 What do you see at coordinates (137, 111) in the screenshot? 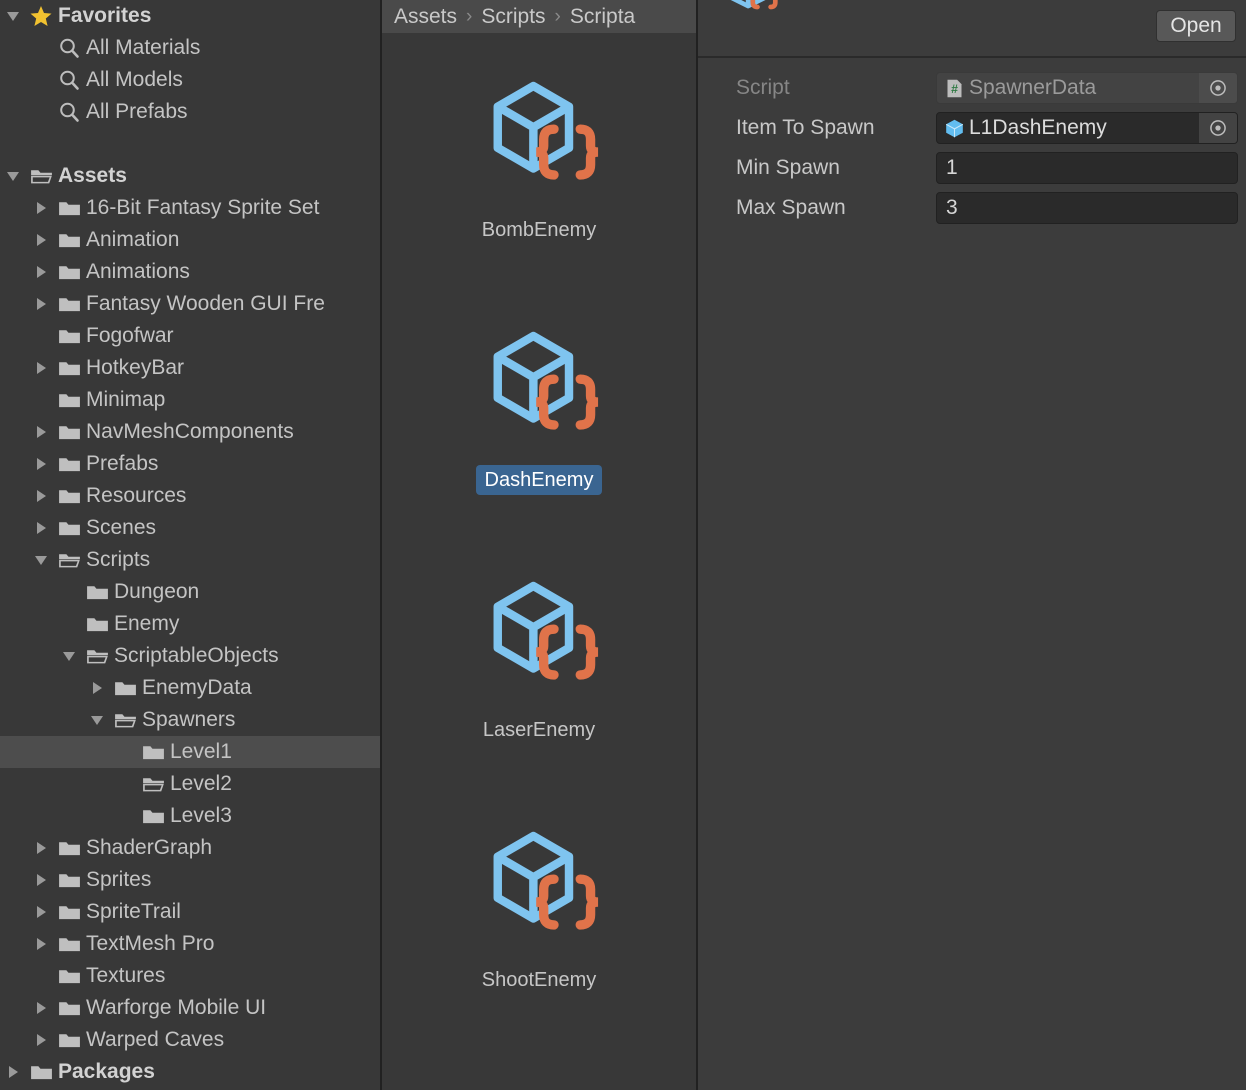
I see `tree-item-label: All Prefabs` at bounding box center [137, 111].